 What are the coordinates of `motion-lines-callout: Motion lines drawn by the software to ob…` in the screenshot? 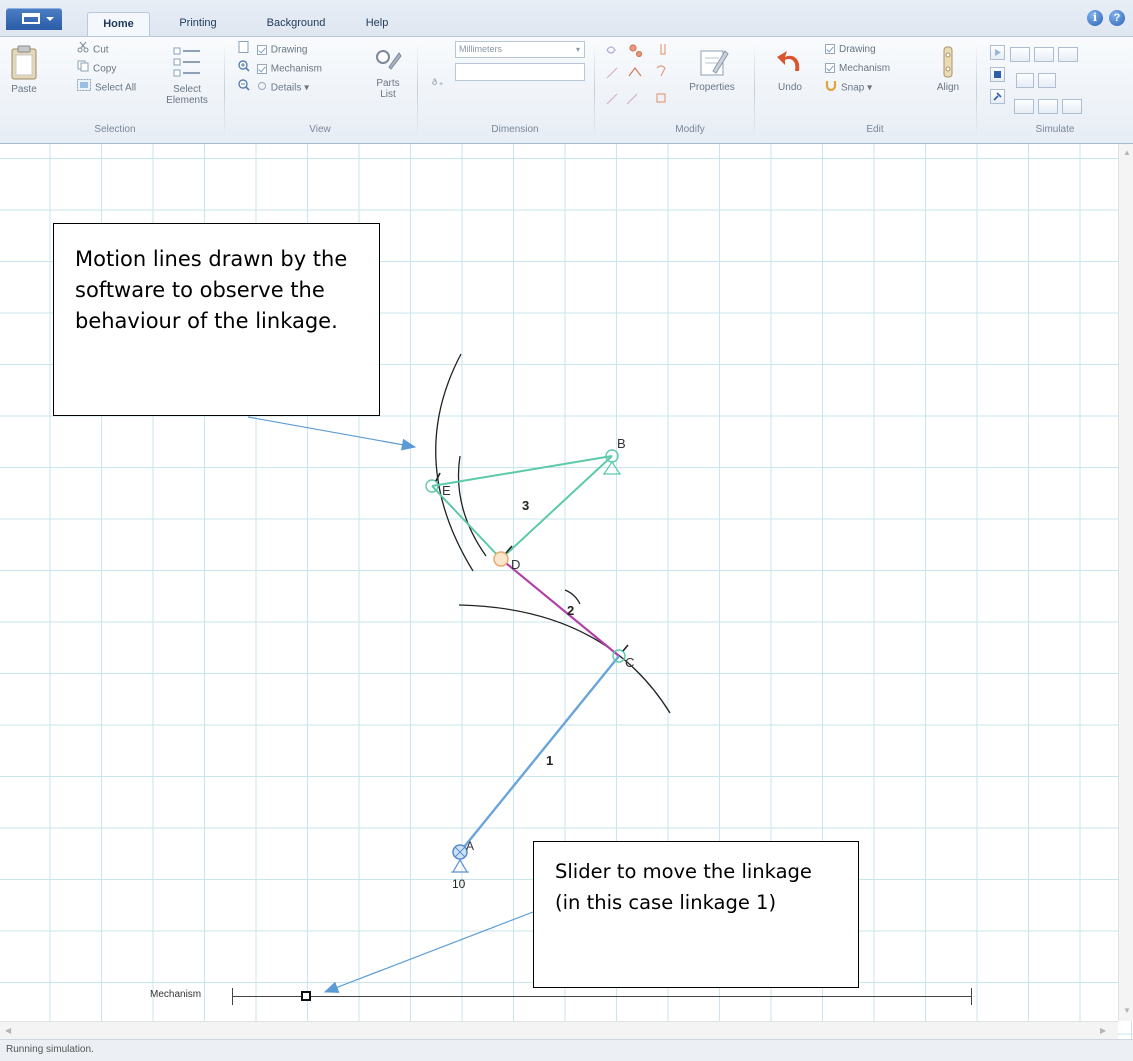 It's located at (216, 319).